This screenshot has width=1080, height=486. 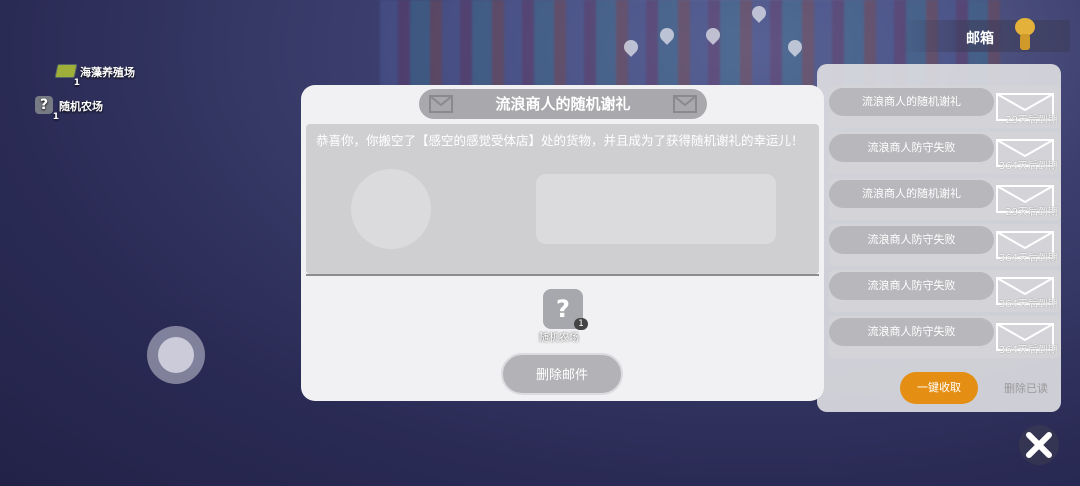 I want to click on delete-read-button: 删除已读, so click(x=1026, y=388).